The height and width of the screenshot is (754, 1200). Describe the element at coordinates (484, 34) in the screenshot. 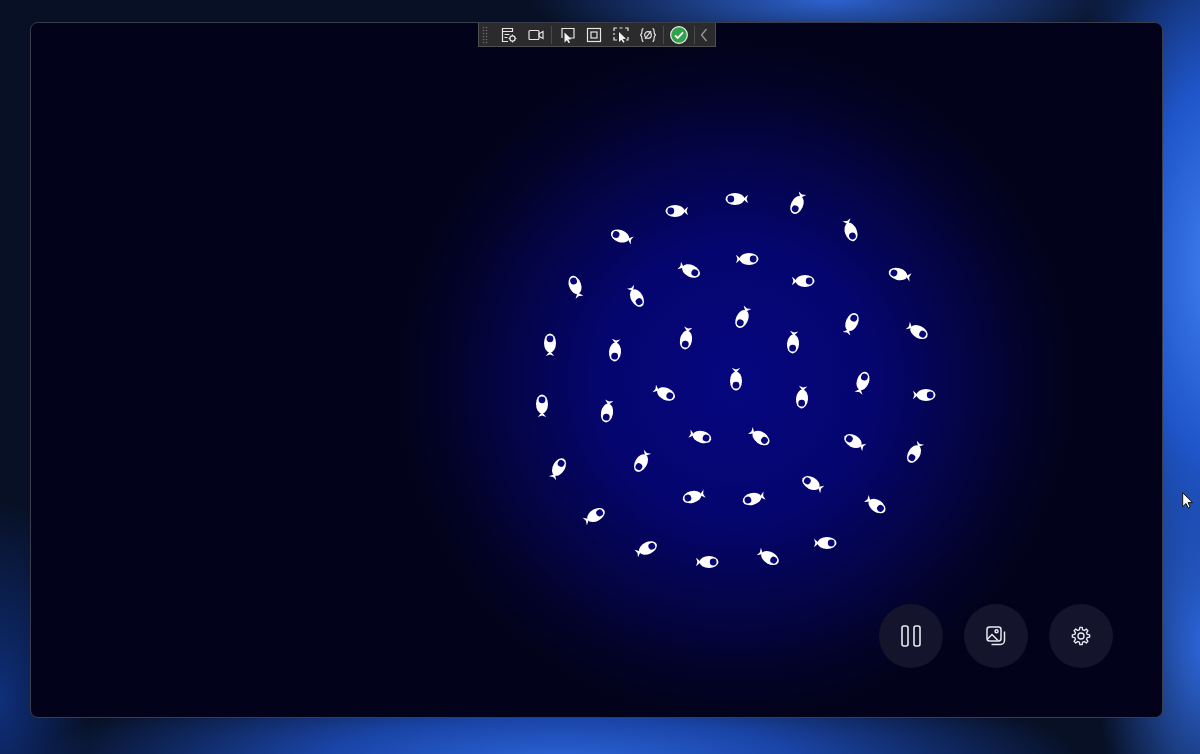

I see `drag-handle` at that location.